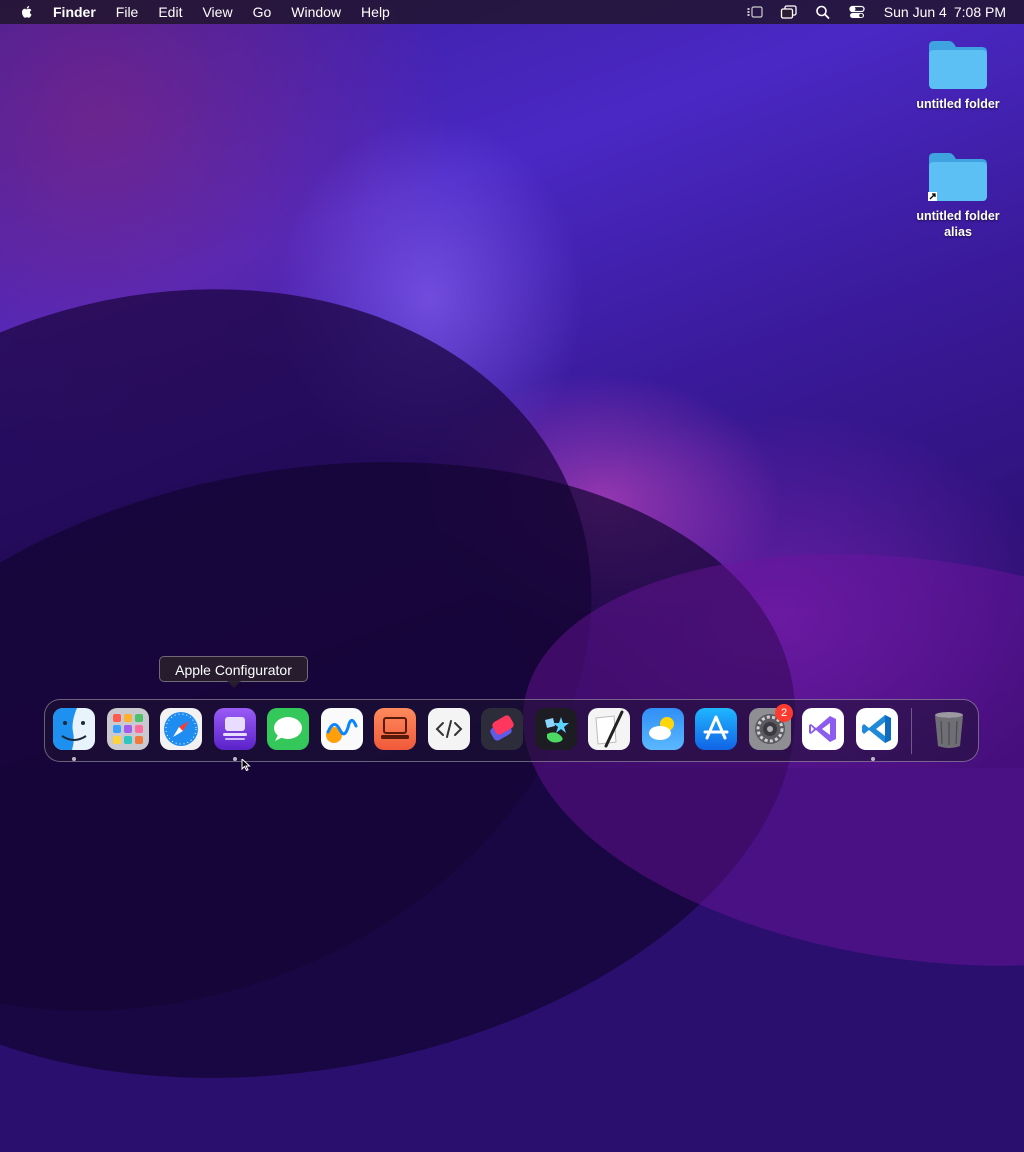 The image size is (1024, 1152). I want to click on app-store-icon, so click(716, 729).